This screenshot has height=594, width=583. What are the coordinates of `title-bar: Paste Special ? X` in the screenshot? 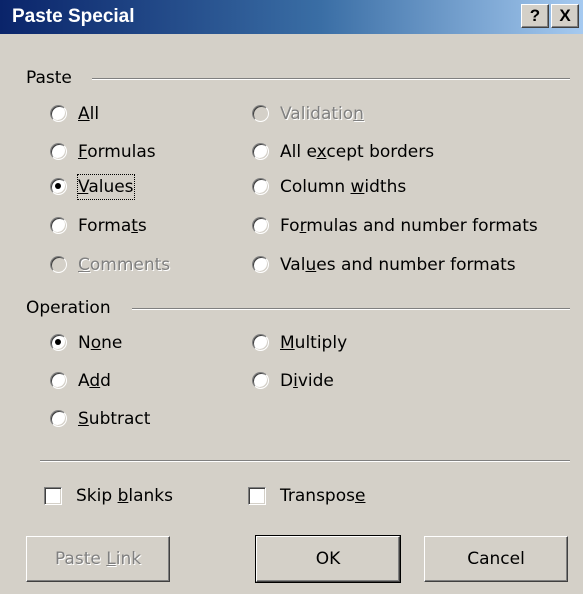 It's located at (291, 17).